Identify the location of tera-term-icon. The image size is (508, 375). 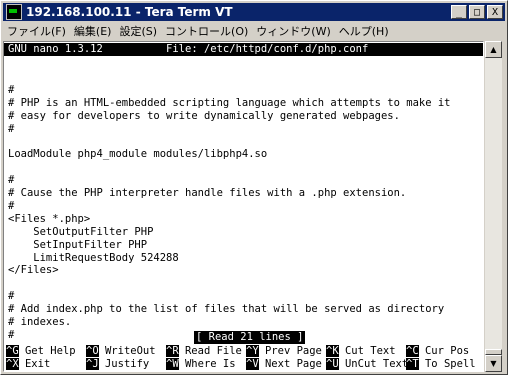
(14, 12).